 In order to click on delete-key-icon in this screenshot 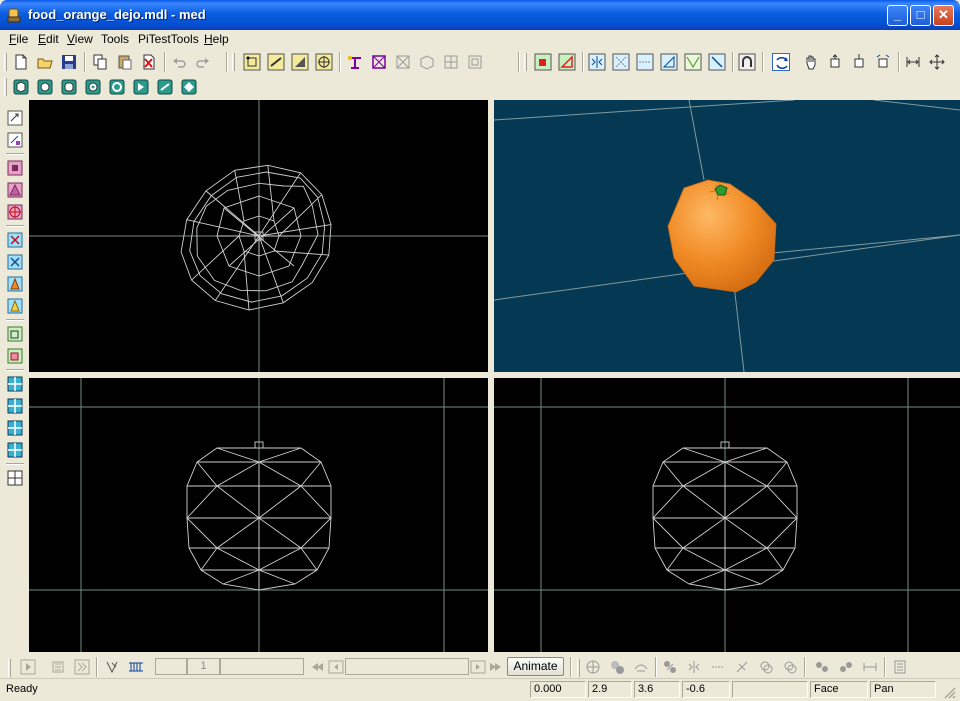, I will do `click(790, 667)`.